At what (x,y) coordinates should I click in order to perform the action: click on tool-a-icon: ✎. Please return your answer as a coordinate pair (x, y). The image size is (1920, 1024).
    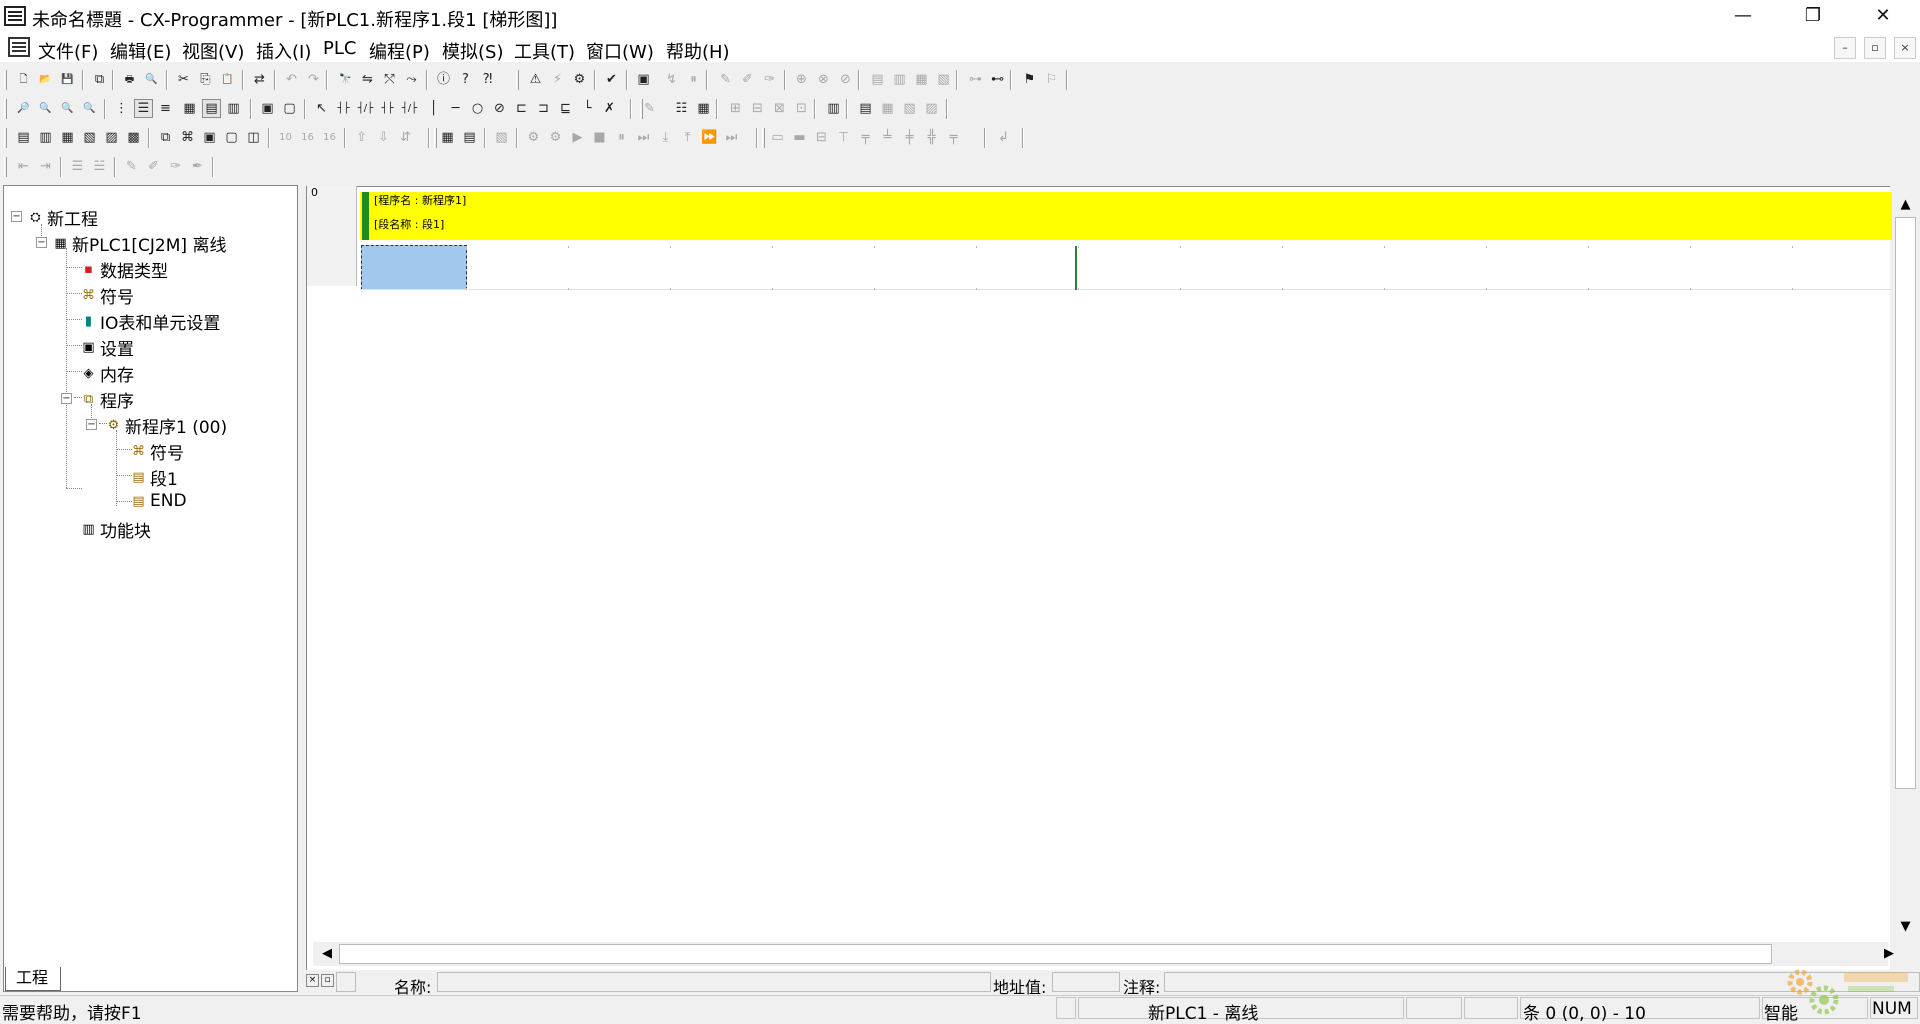
    Looking at the image, I should click on (131, 166).